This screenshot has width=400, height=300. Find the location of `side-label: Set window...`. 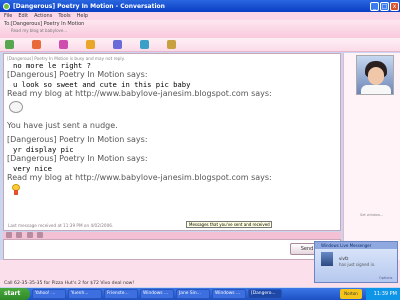

side-label: Set window... is located at coordinates (372, 215).